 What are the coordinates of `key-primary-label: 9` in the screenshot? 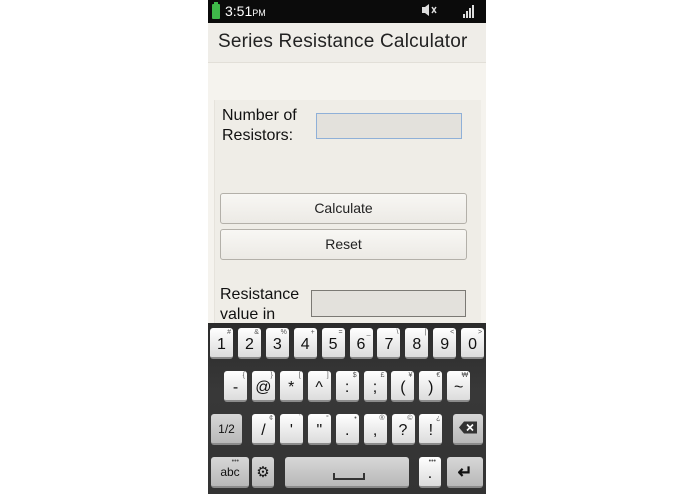 It's located at (445, 344).